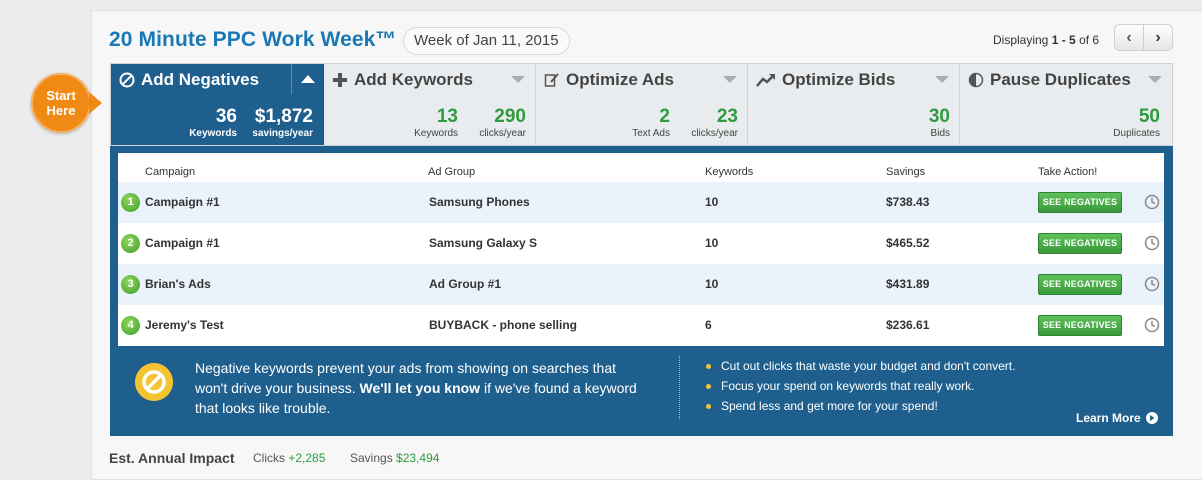 The image size is (1202, 480). I want to click on impact-clicks: Clicks +2,285, so click(289, 458).